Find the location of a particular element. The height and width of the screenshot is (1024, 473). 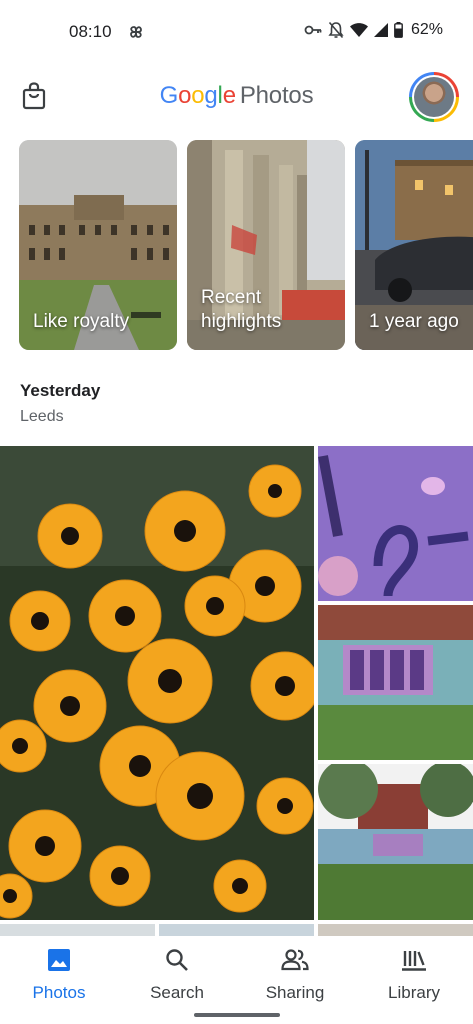

nav-photos: Photos is located at coordinates (59, 974).